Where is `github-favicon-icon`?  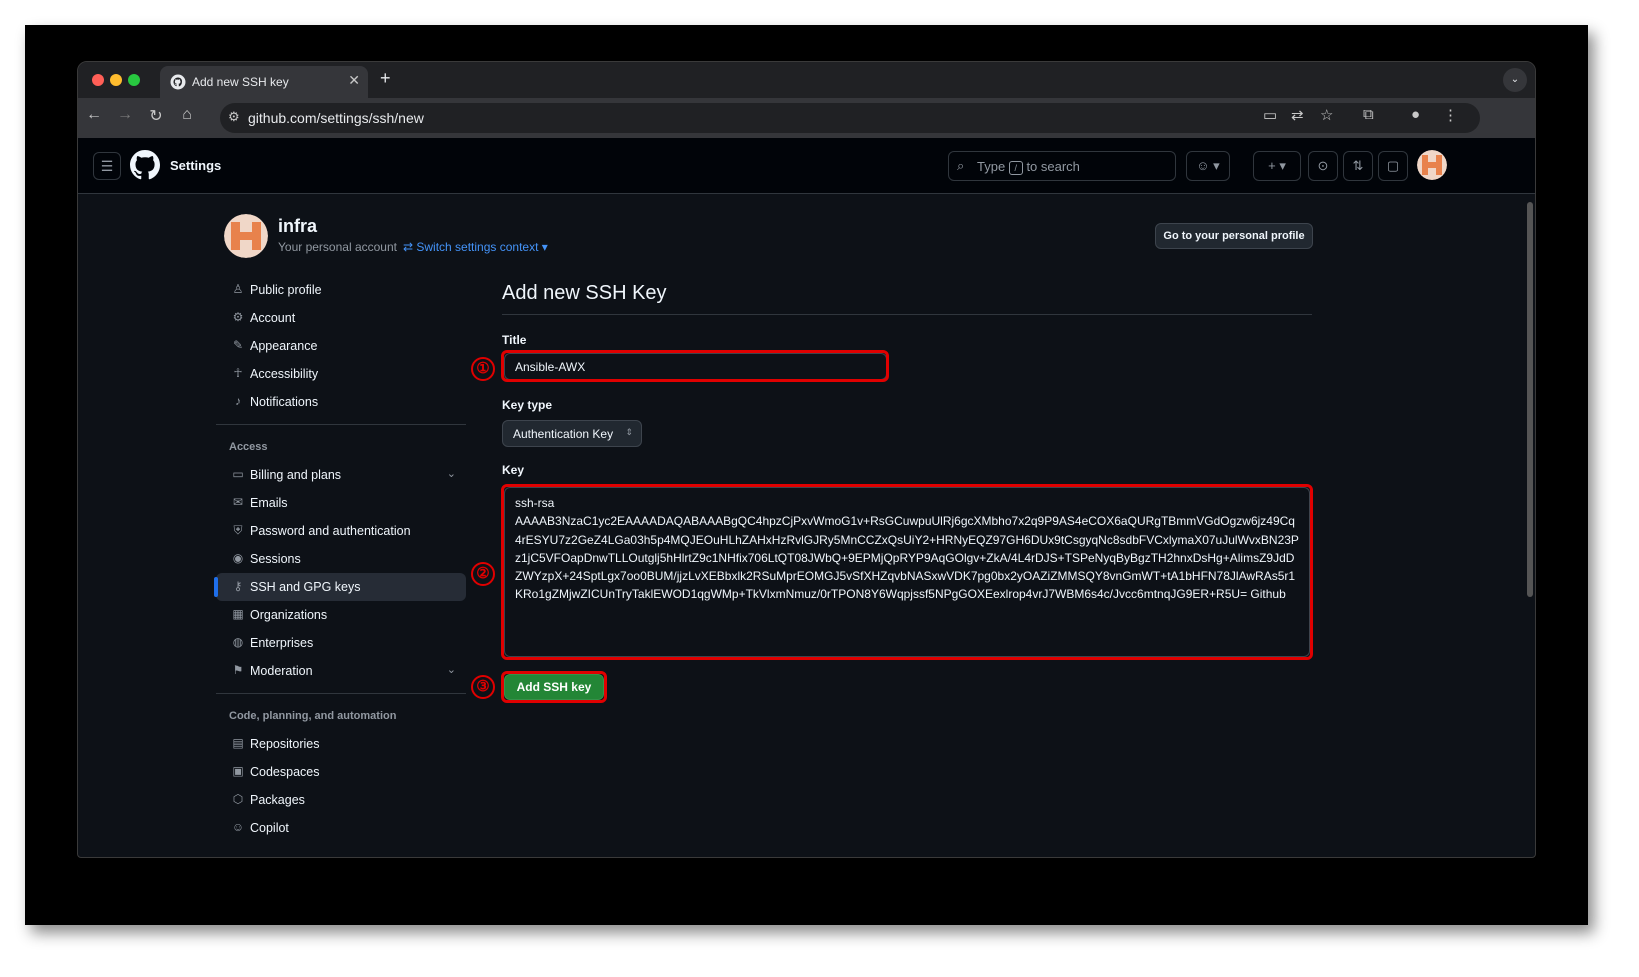
github-favicon-icon is located at coordinates (178, 82).